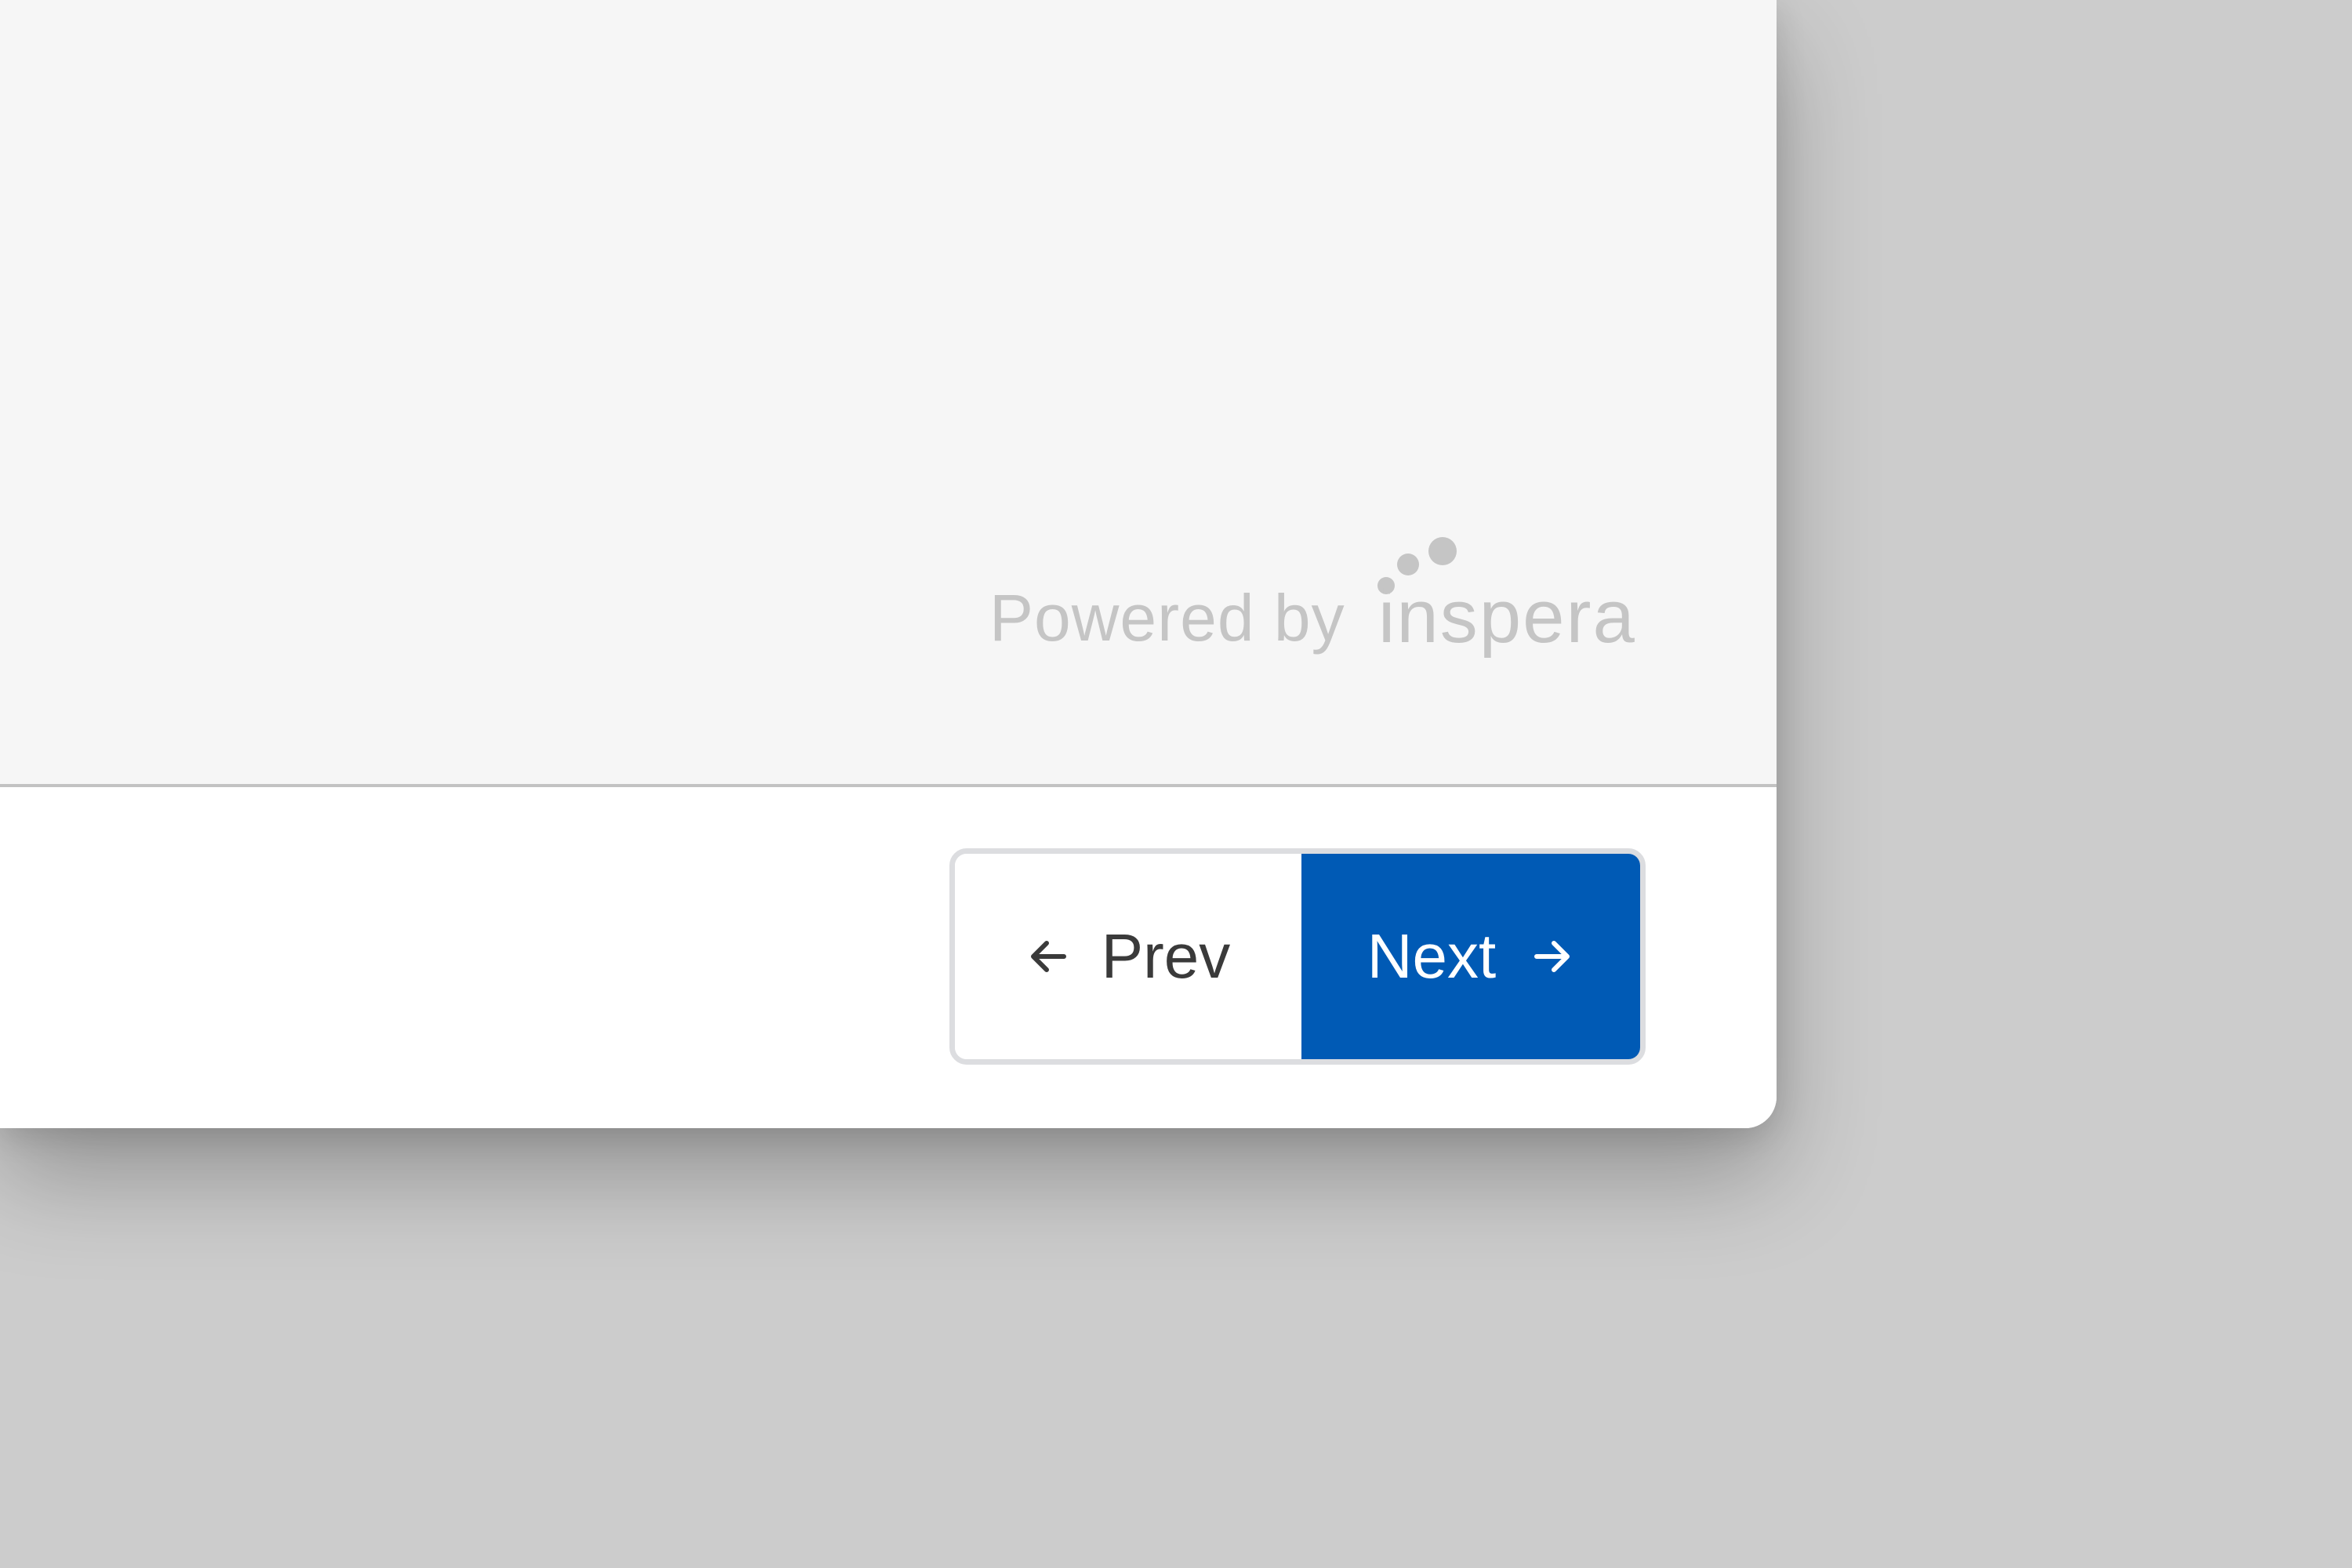 Image resolution: width=2352 pixels, height=1568 pixels. I want to click on prev-button: Prev, so click(1128, 957).